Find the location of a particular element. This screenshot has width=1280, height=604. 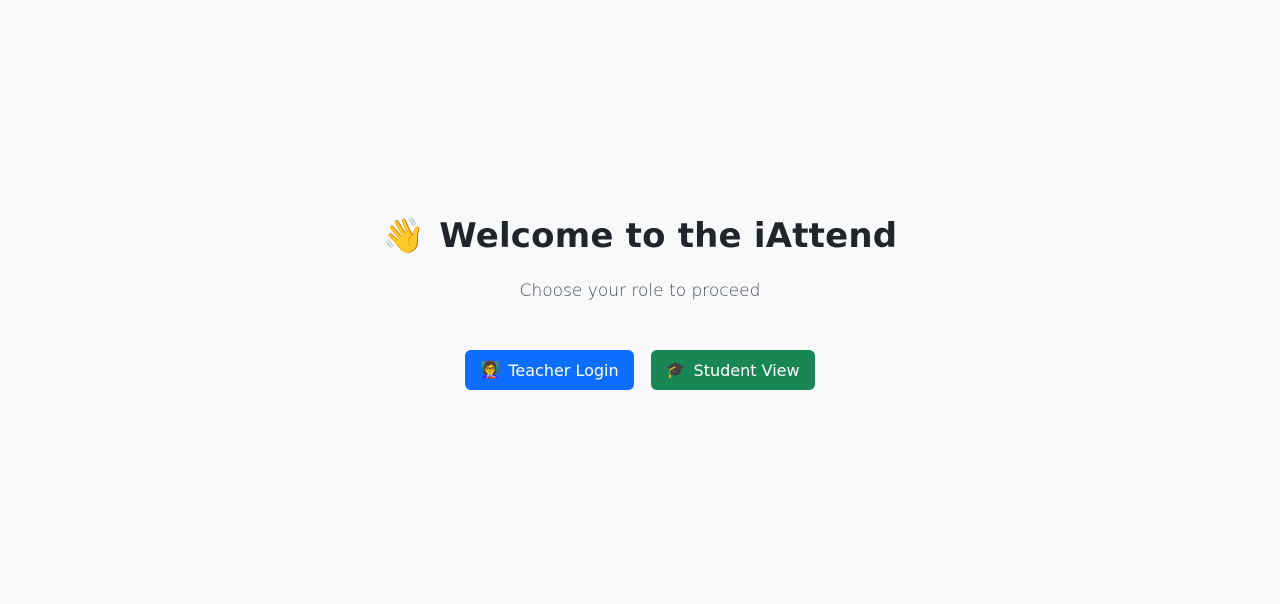

page-title: 👋 Welcome to the iAttend is located at coordinates (640, 236).